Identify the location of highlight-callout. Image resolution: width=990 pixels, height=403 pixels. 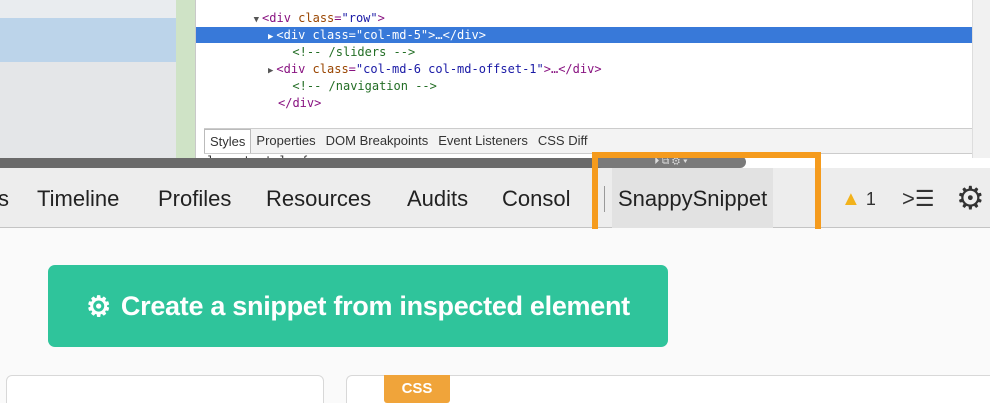
(706, 195).